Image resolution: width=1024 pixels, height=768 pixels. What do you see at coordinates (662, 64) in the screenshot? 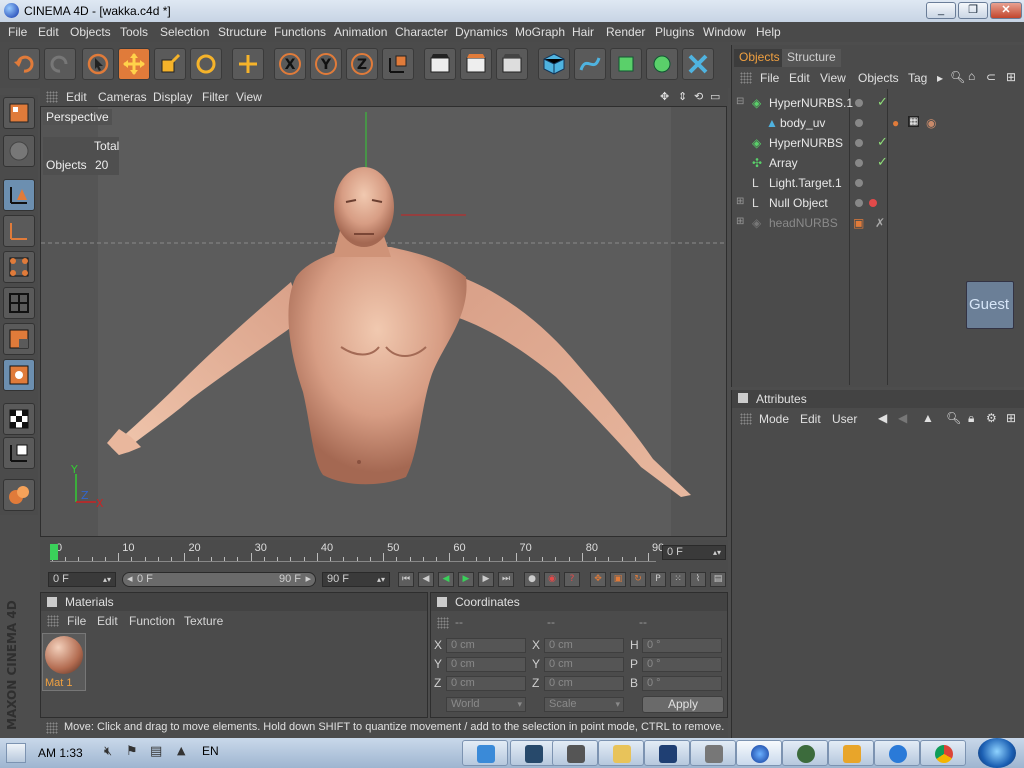
I see `modeling-objects-button` at bounding box center [662, 64].